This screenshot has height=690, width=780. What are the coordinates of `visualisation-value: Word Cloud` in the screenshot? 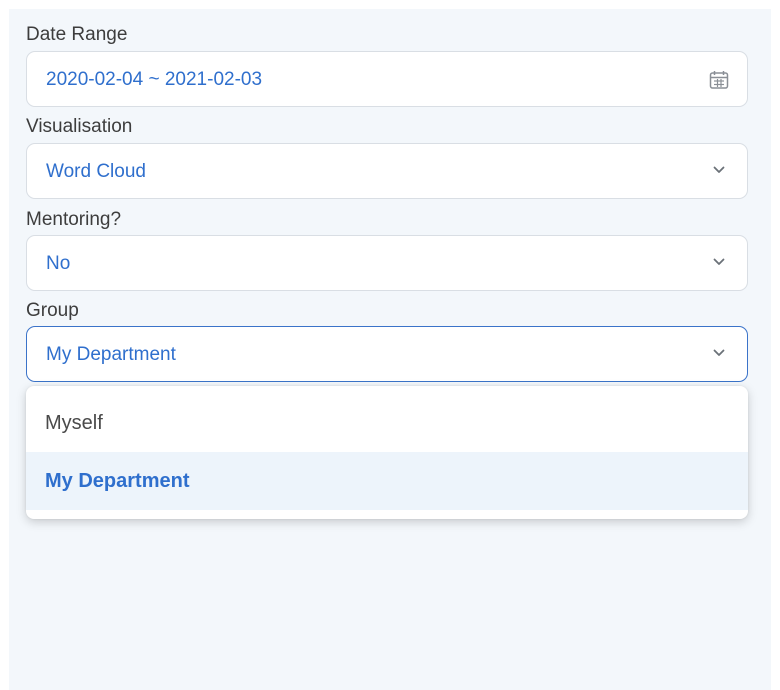 It's located at (96, 171).